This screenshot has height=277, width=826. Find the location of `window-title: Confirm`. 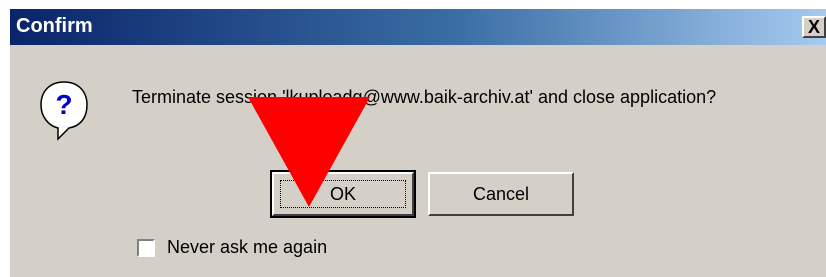

window-title: Confirm is located at coordinates (54, 26).